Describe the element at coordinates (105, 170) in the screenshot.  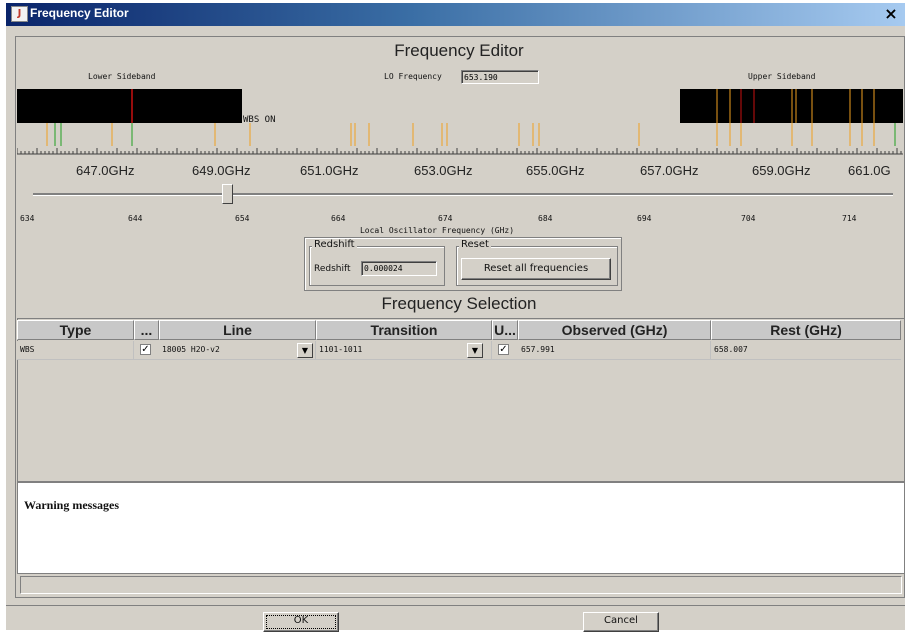
I see `frequency-tick-label: 647.0GHz` at that location.